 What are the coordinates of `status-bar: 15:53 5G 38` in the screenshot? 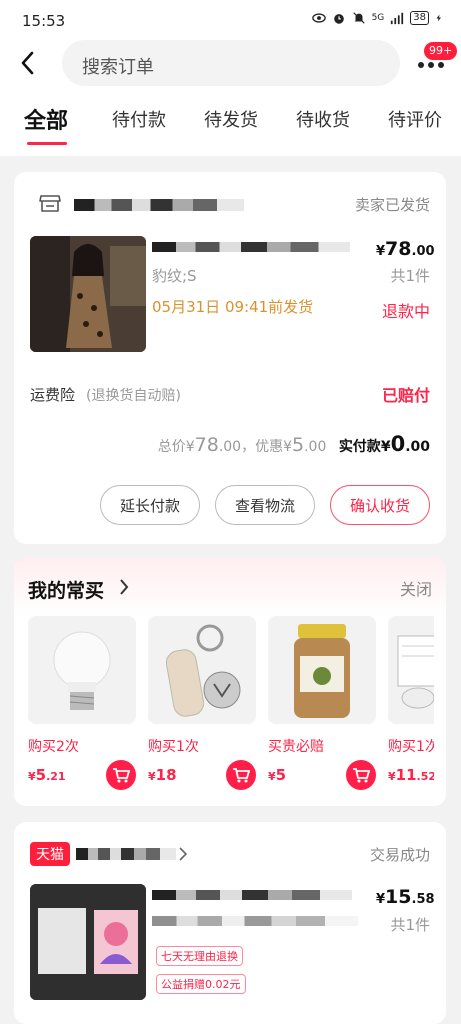 It's located at (230, 20).